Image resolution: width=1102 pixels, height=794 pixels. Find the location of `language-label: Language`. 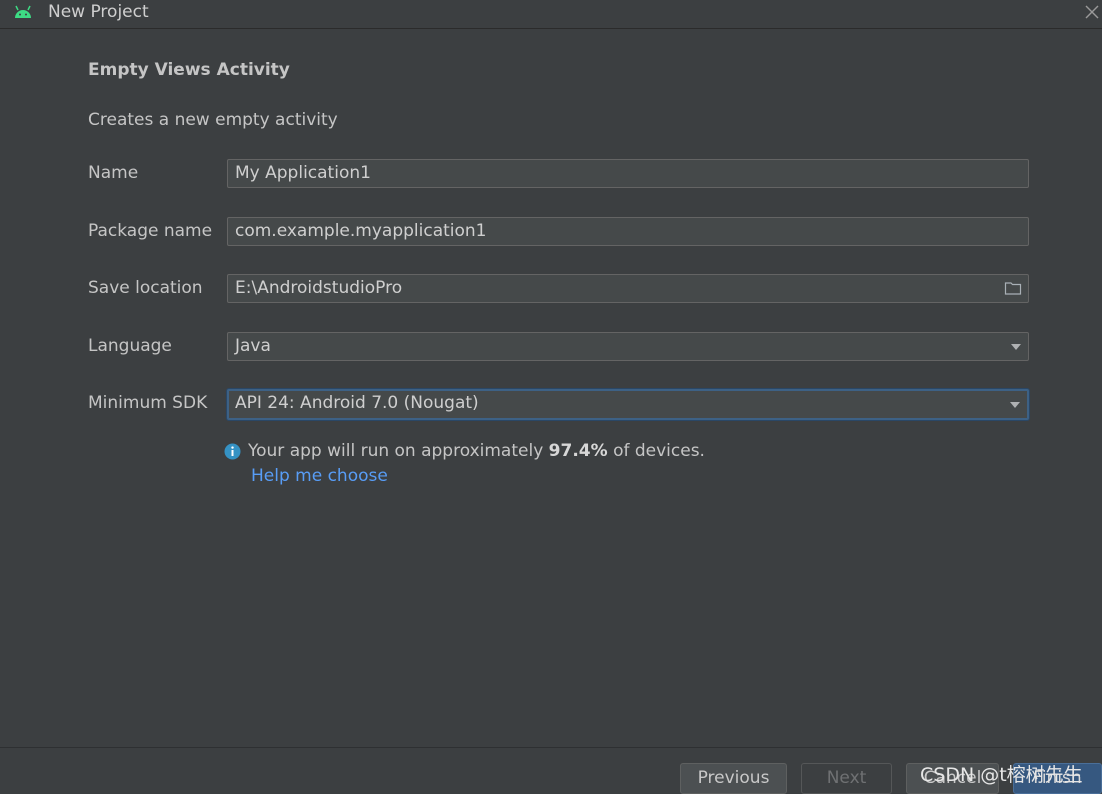

language-label: Language is located at coordinates (130, 346).